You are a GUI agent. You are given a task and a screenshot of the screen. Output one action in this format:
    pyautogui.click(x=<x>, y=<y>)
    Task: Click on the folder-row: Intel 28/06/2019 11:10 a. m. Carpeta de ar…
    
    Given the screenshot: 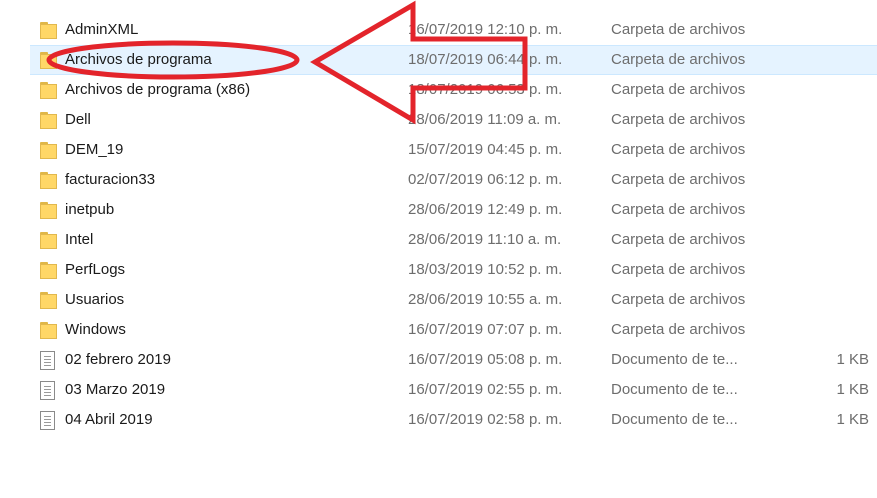 What is the action you would take?
    pyautogui.click(x=438, y=240)
    